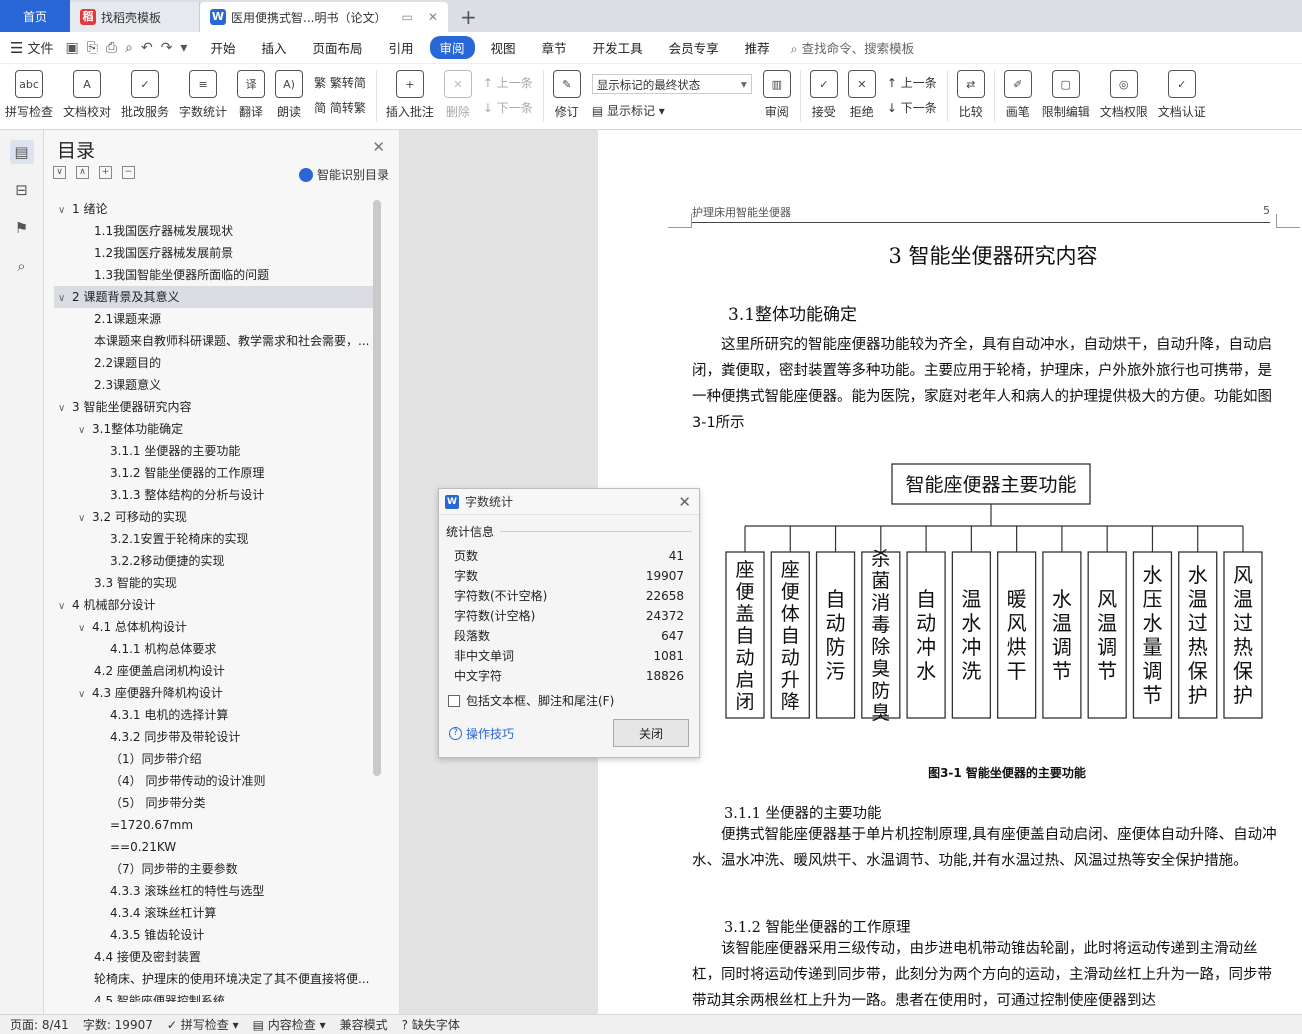  What do you see at coordinates (214, 517) in the screenshot?
I see `toc-item: ∨ 3.2 可移动的实现` at bounding box center [214, 517].